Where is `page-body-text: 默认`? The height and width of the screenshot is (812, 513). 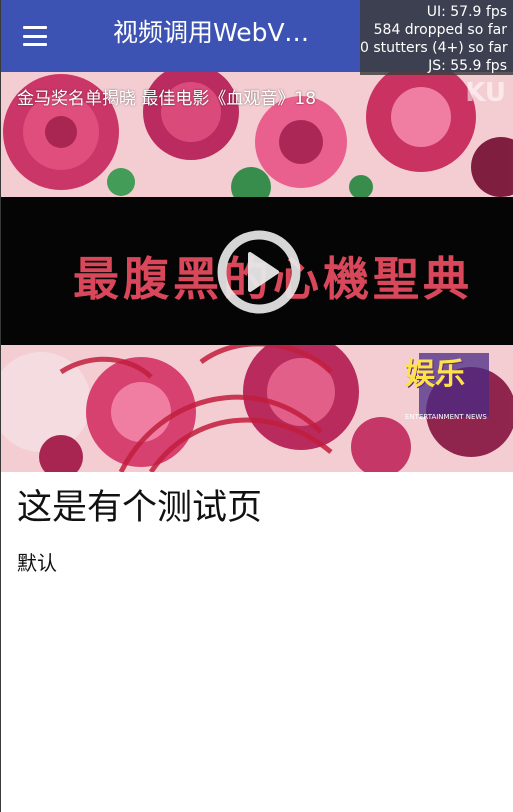
page-body-text: 默认 is located at coordinates (37, 563).